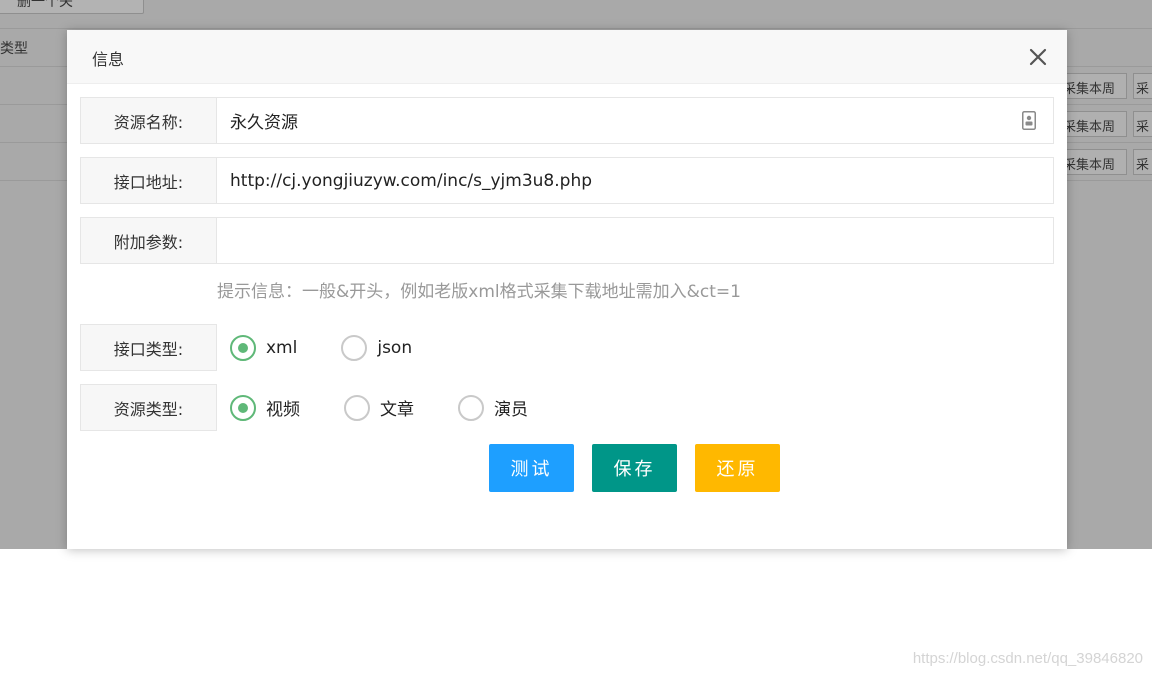 Image resolution: width=1152 pixels, height=679 pixels. I want to click on resource-type-radio-video: 视频, so click(265, 407).